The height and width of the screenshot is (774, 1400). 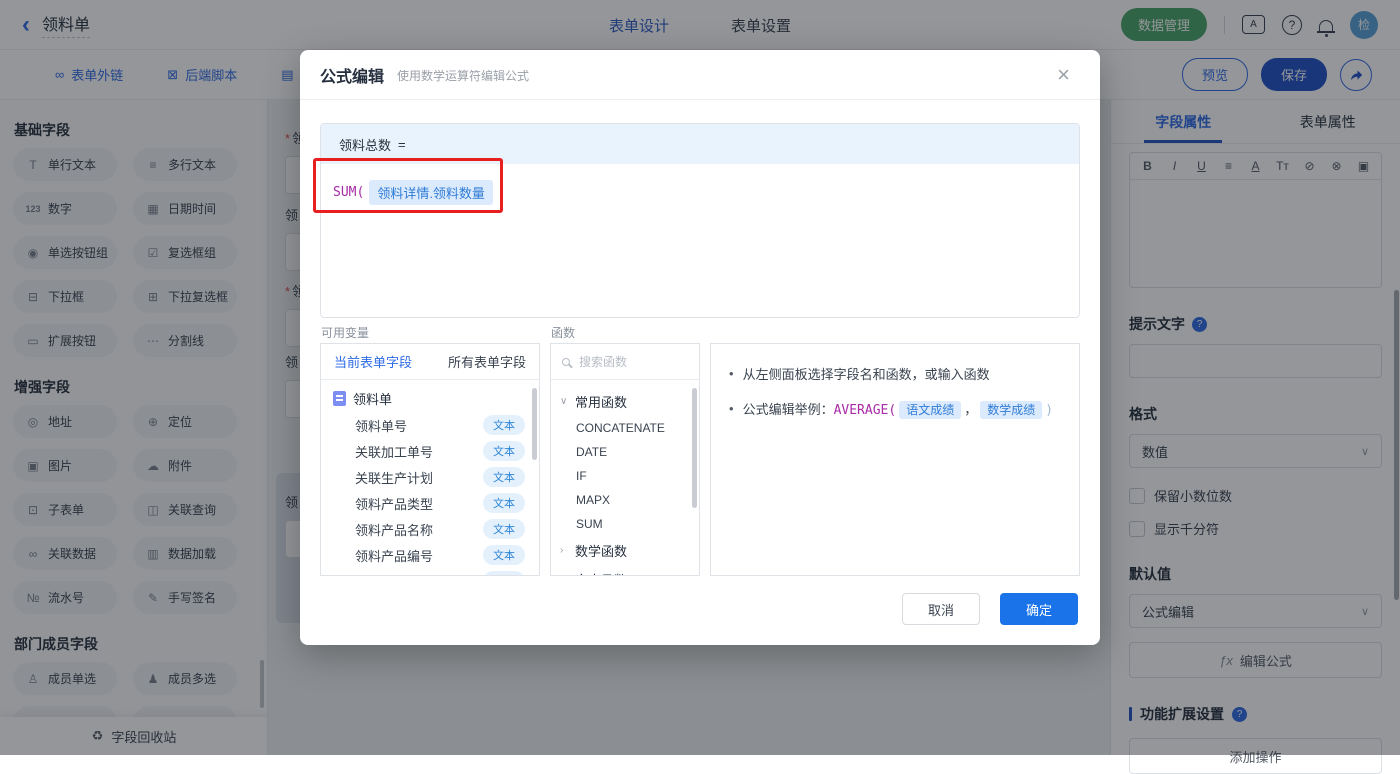 I want to click on tab-all-form-fields: 所有表单字段, so click(x=487, y=361).